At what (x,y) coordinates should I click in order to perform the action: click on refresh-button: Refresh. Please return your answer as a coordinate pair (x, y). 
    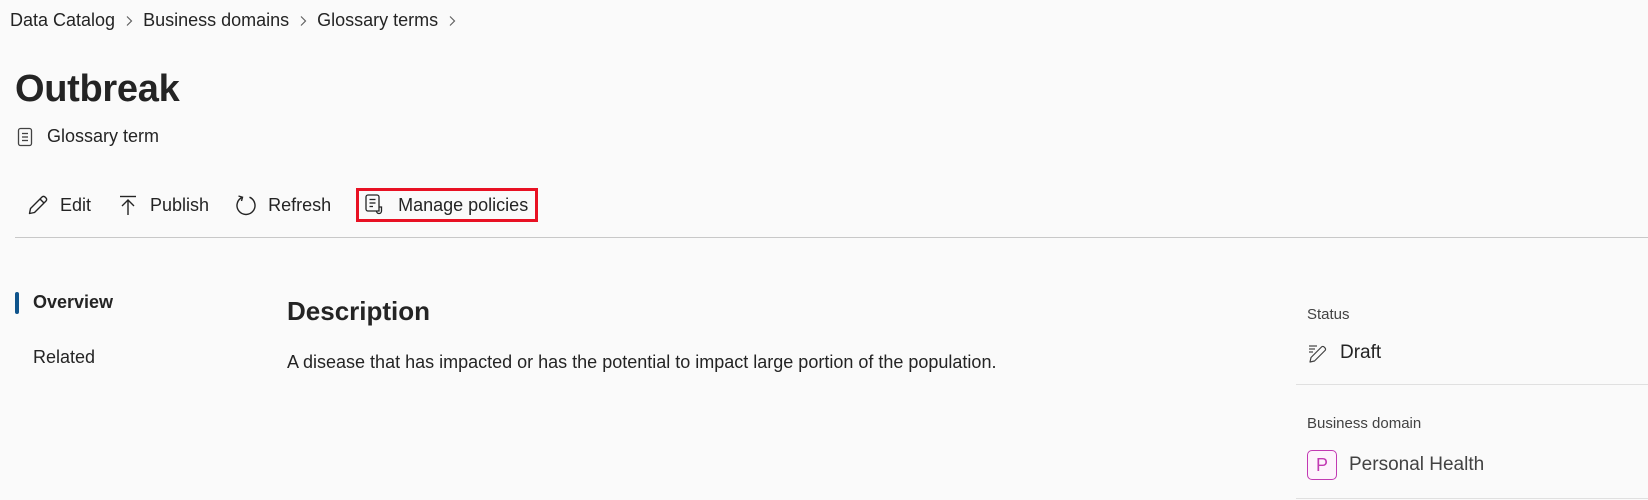
    Looking at the image, I should click on (282, 205).